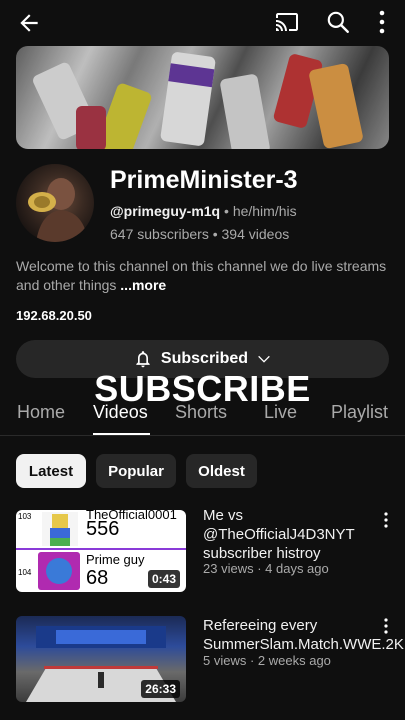  Describe the element at coordinates (280, 412) in the screenshot. I see `tab-live: Live` at that location.